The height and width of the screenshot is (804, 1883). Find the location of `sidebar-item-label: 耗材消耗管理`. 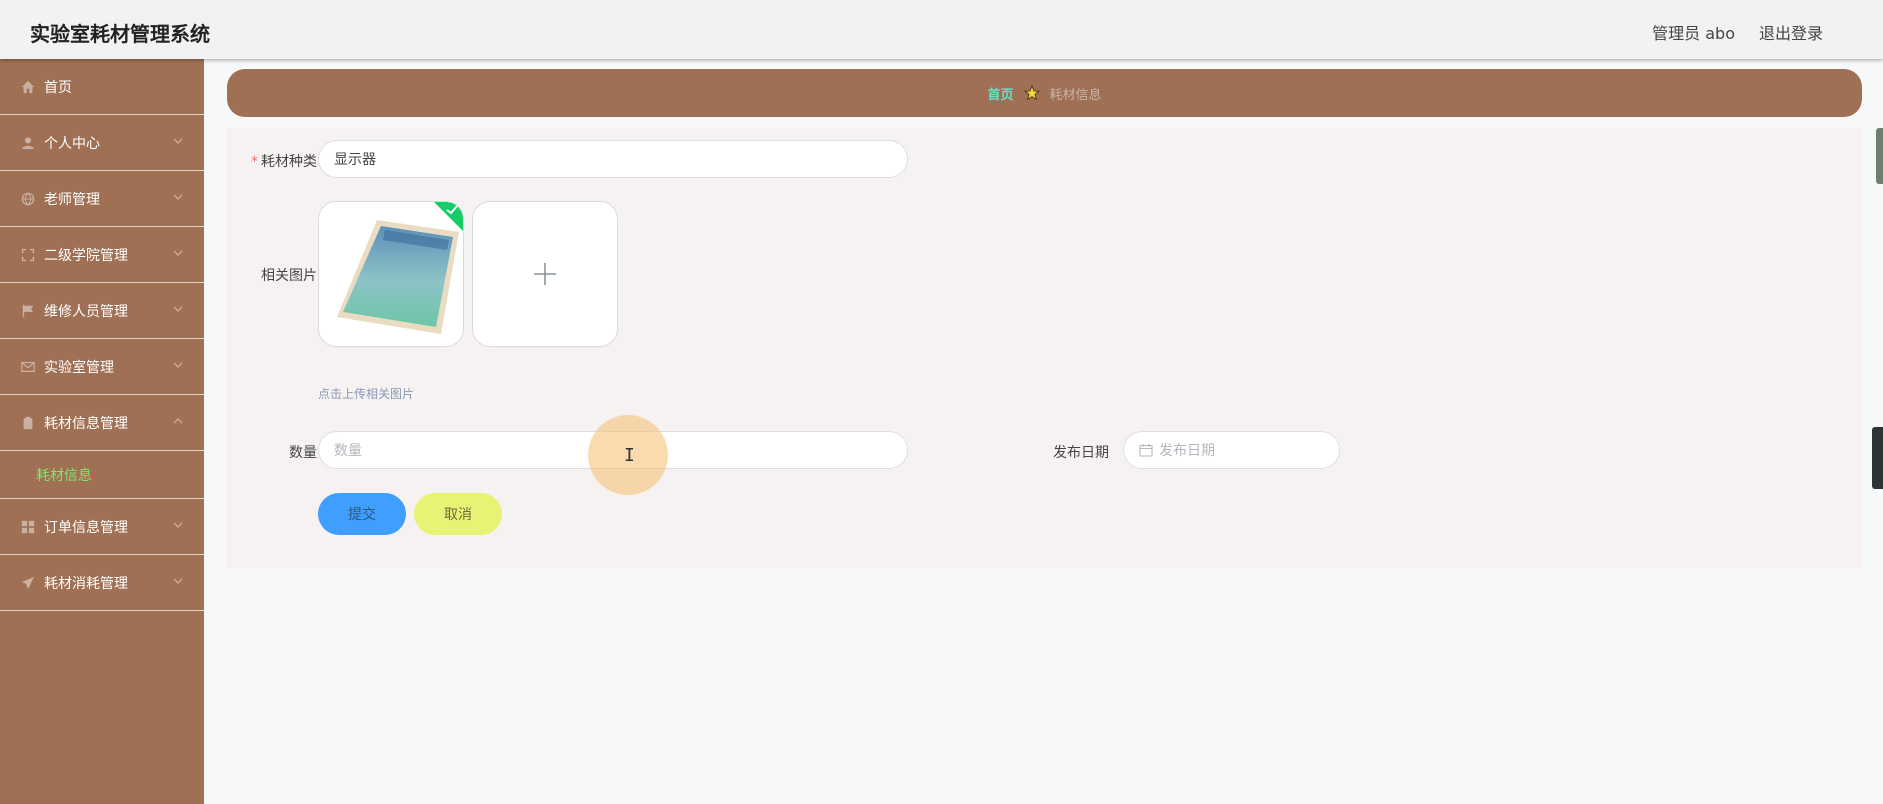

sidebar-item-label: 耗材消耗管理 is located at coordinates (86, 583).